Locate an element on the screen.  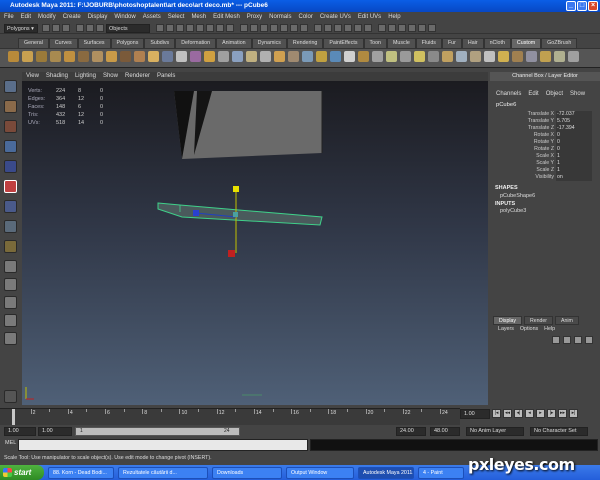
play-forward-icon: ▸ is located at coordinates (540, 413).